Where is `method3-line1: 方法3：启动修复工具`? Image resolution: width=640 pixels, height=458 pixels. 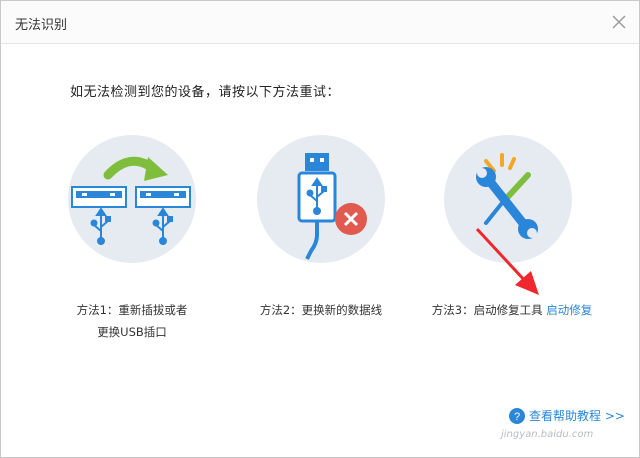 method3-line1: 方法3：启动修复工具 is located at coordinates (487, 310).